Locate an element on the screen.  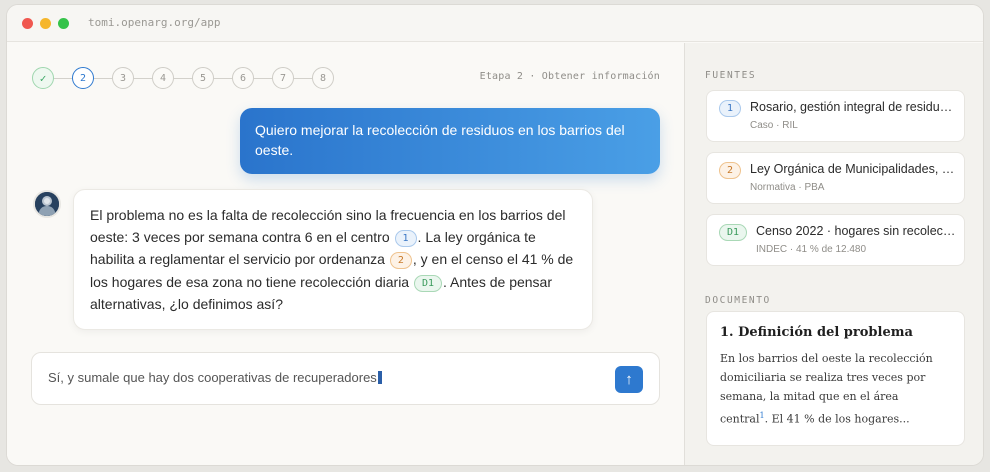
document-title: 1. Definición del problema is located at coordinates (816, 332).